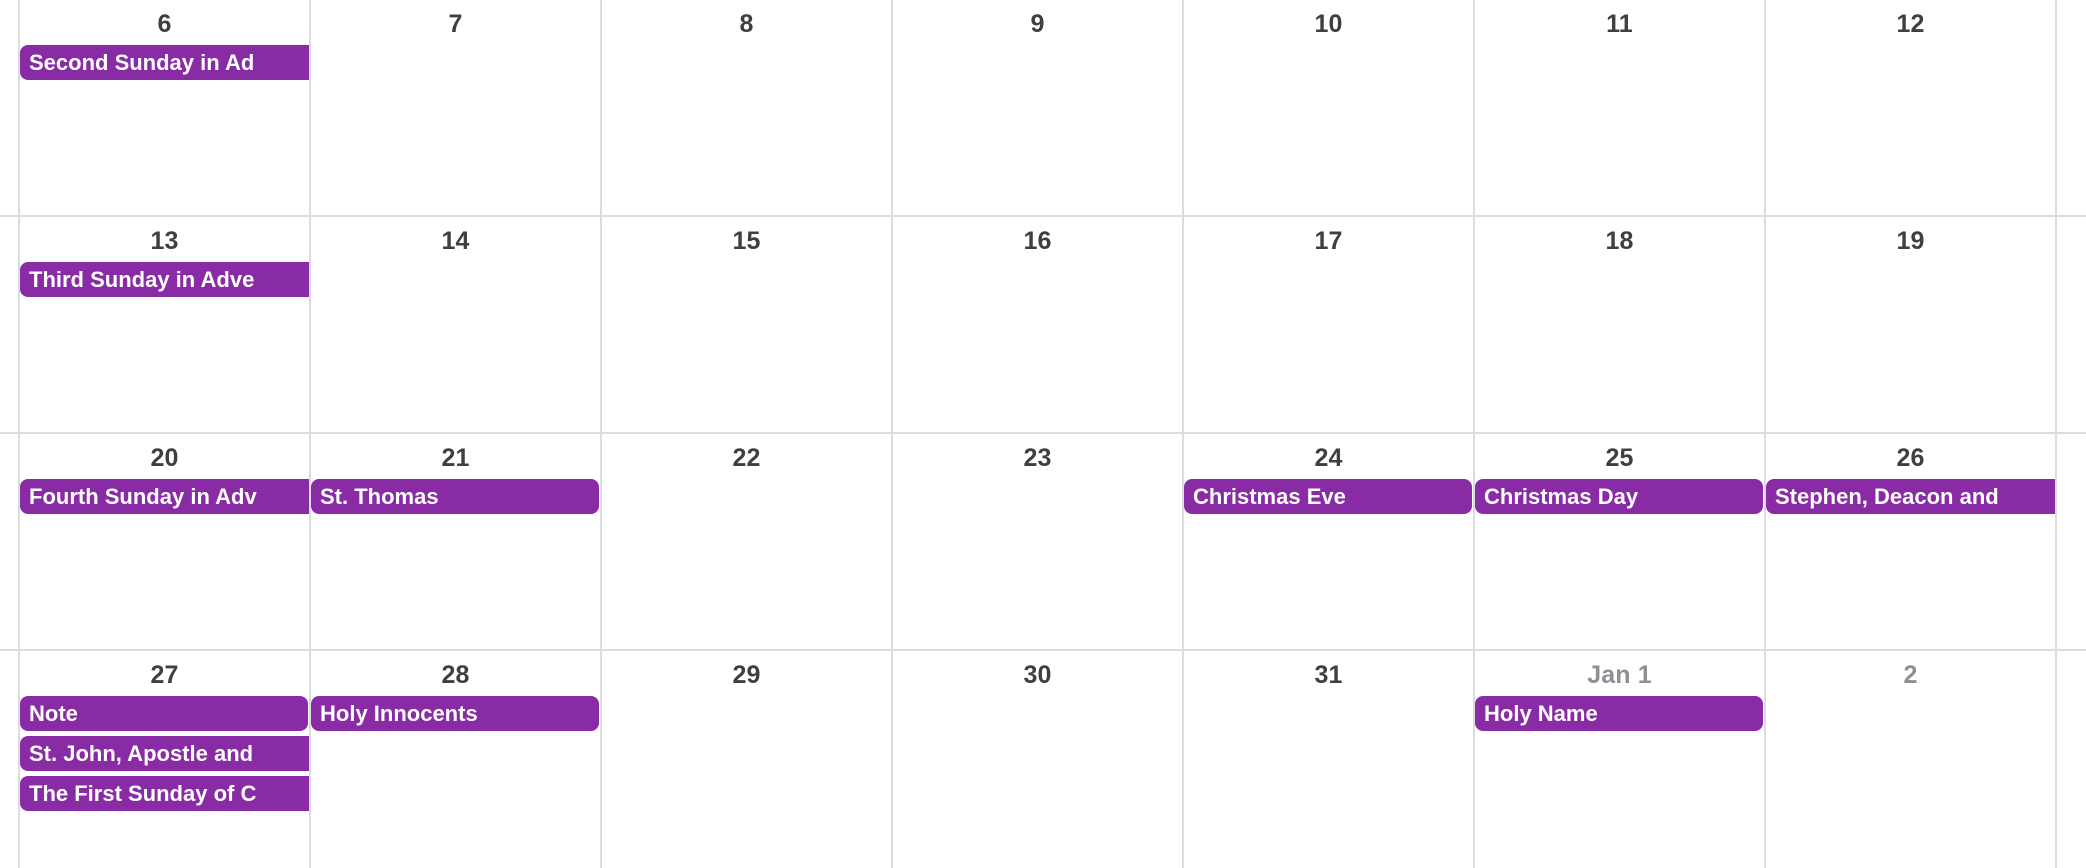 This screenshot has height=868, width=2086. Describe the element at coordinates (1328, 241) in the screenshot. I see `day-number: 17` at that location.